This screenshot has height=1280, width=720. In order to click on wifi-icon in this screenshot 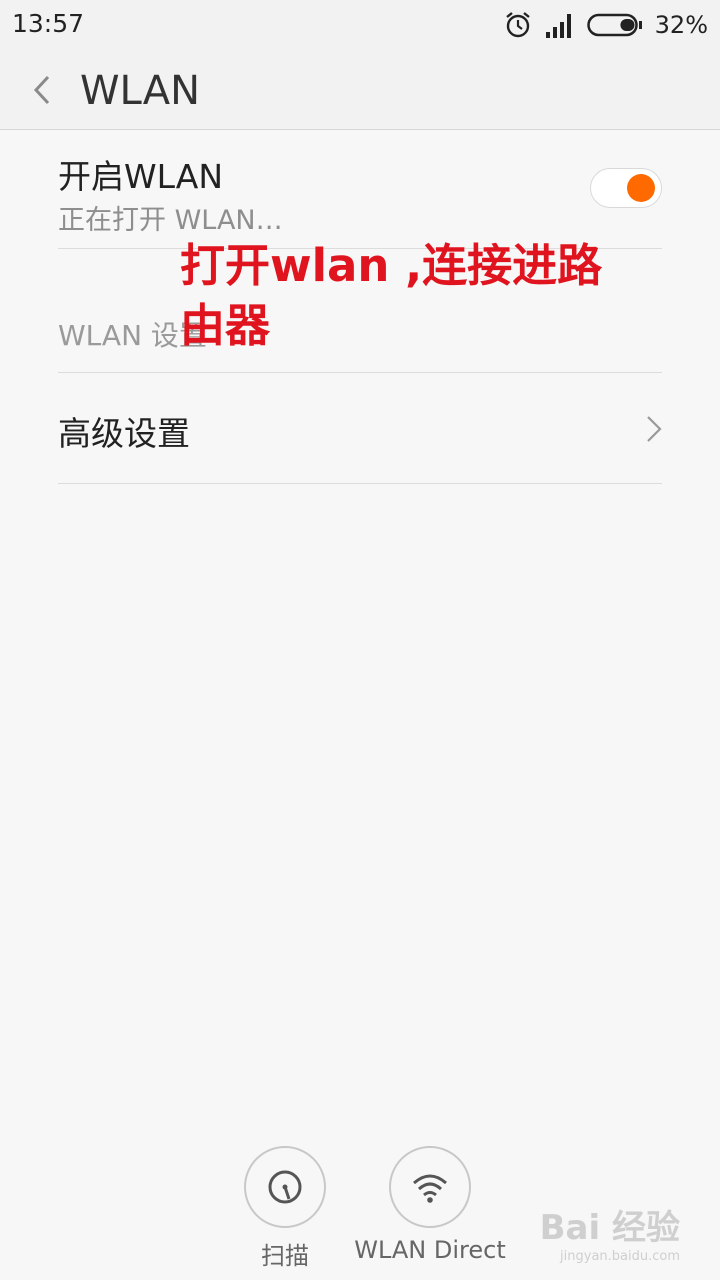, I will do `click(430, 1188)`.